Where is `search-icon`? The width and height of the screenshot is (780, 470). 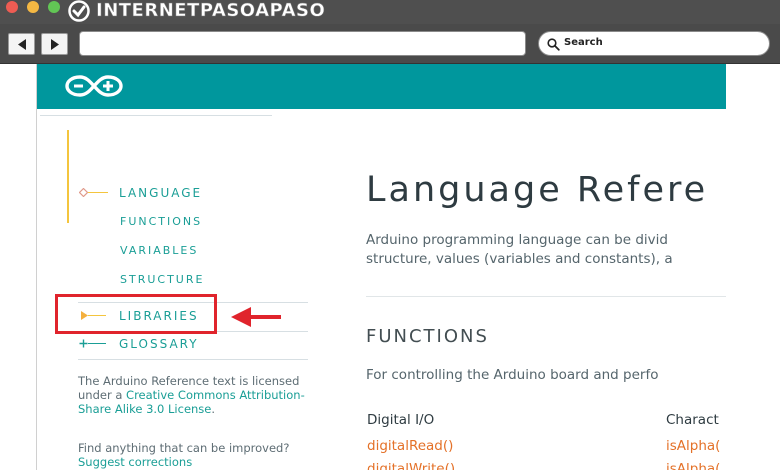
search-icon is located at coordinates (553, 44).